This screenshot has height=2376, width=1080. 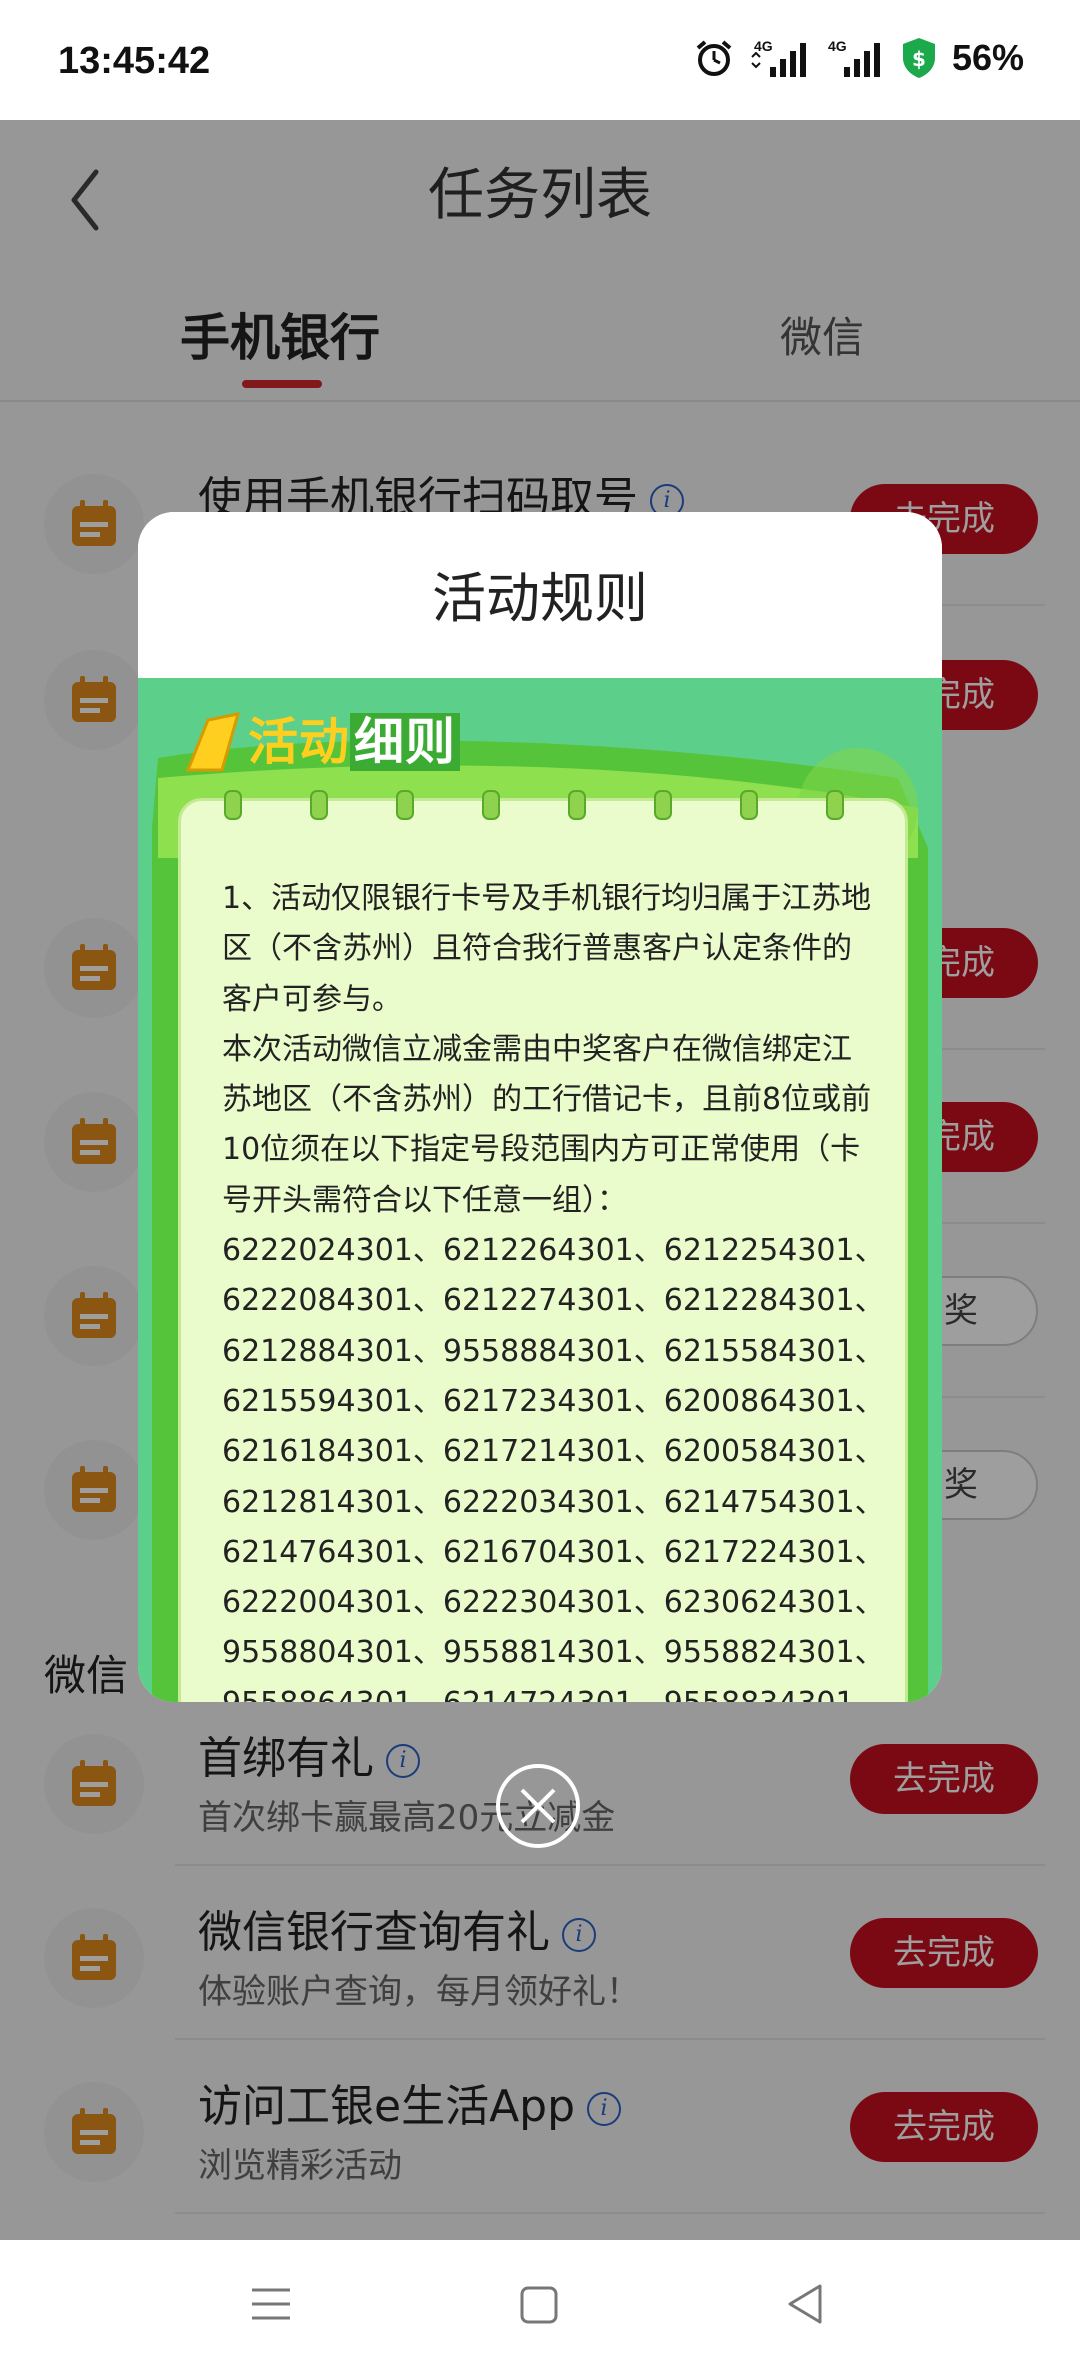 What do you see at coordinates (805, 2304) in the screenshot?
I see `back-triangle-icon` at bounding box center [805, 2304].